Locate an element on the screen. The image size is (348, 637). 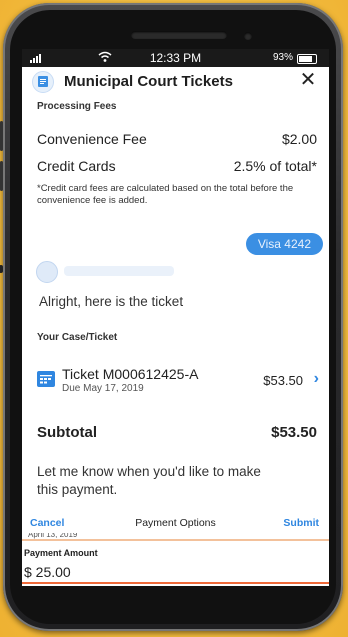
ticket-icon is located at coordinates (46, 379).